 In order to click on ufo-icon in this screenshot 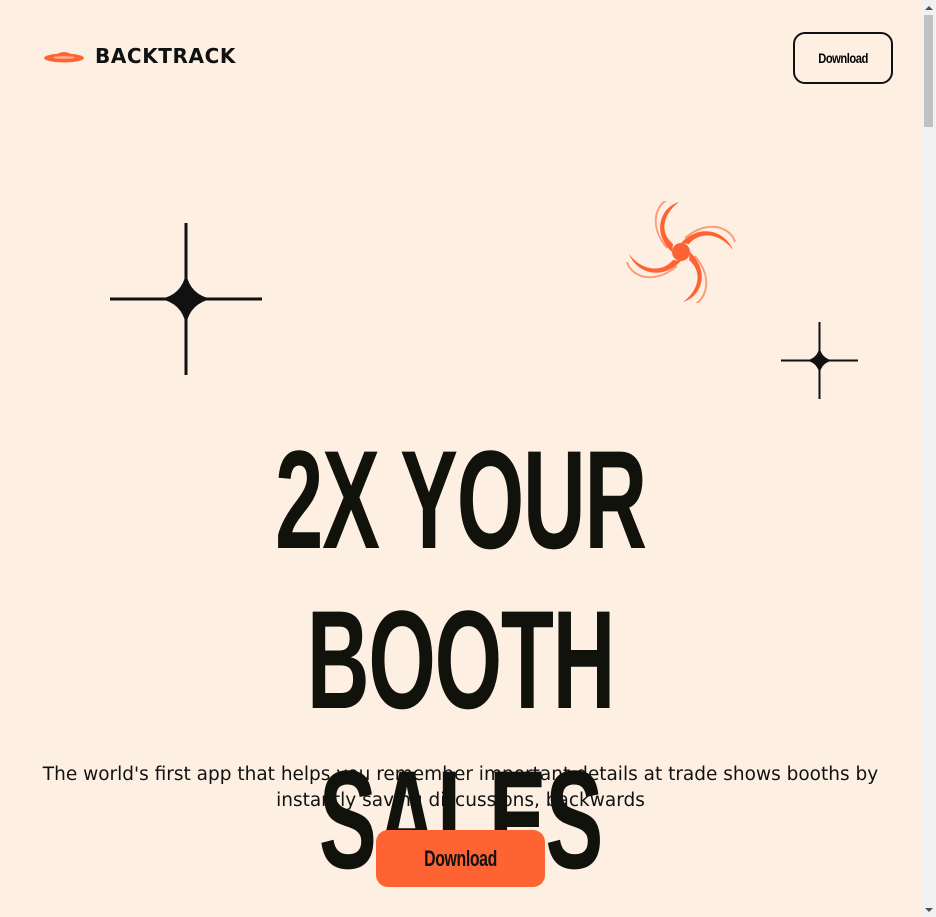, I will do `click(64, 57)`.